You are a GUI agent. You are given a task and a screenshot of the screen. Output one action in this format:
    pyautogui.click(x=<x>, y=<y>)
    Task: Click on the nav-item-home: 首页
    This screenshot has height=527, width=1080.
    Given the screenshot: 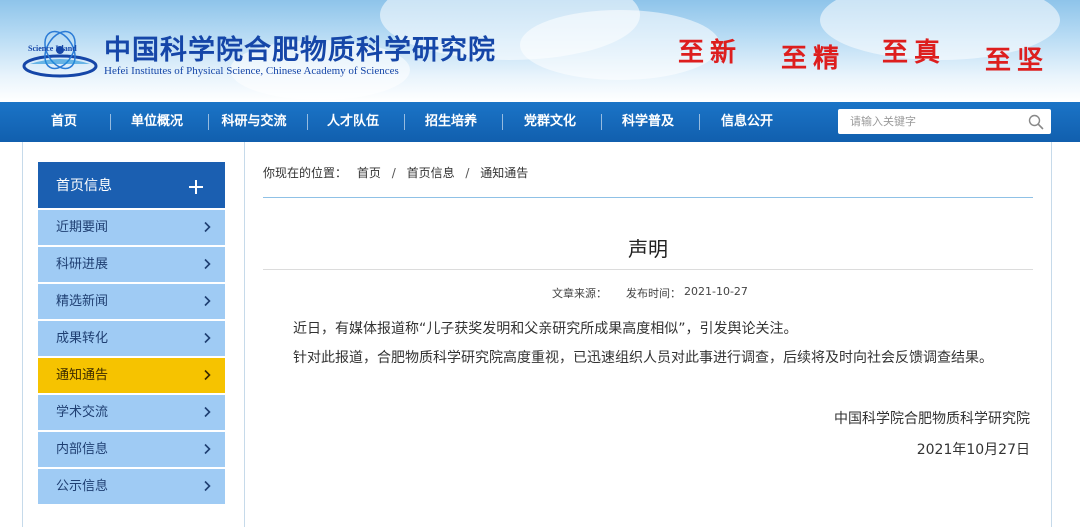 What is the action you would take?
    pyautogui.click(x=64, y=122)
    